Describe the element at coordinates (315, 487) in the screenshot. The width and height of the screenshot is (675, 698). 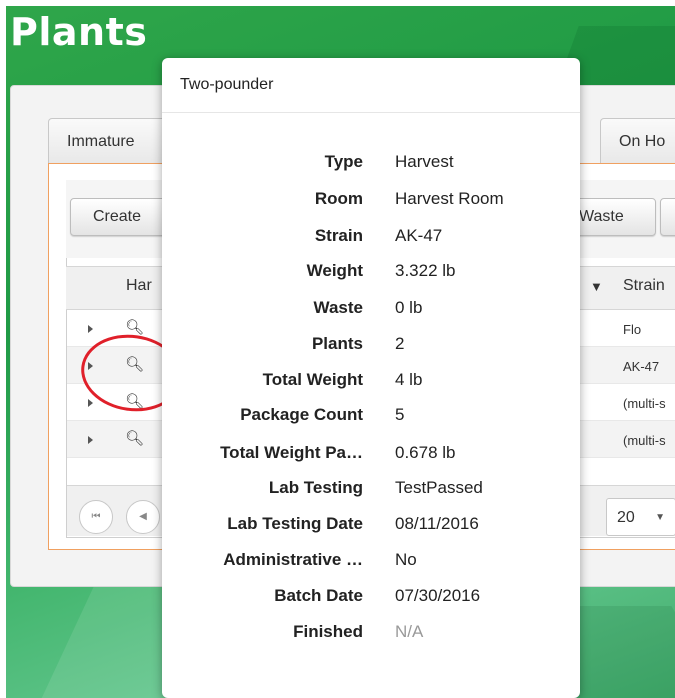
I see `field-label-lab-testing: Lab Testing` at that location.